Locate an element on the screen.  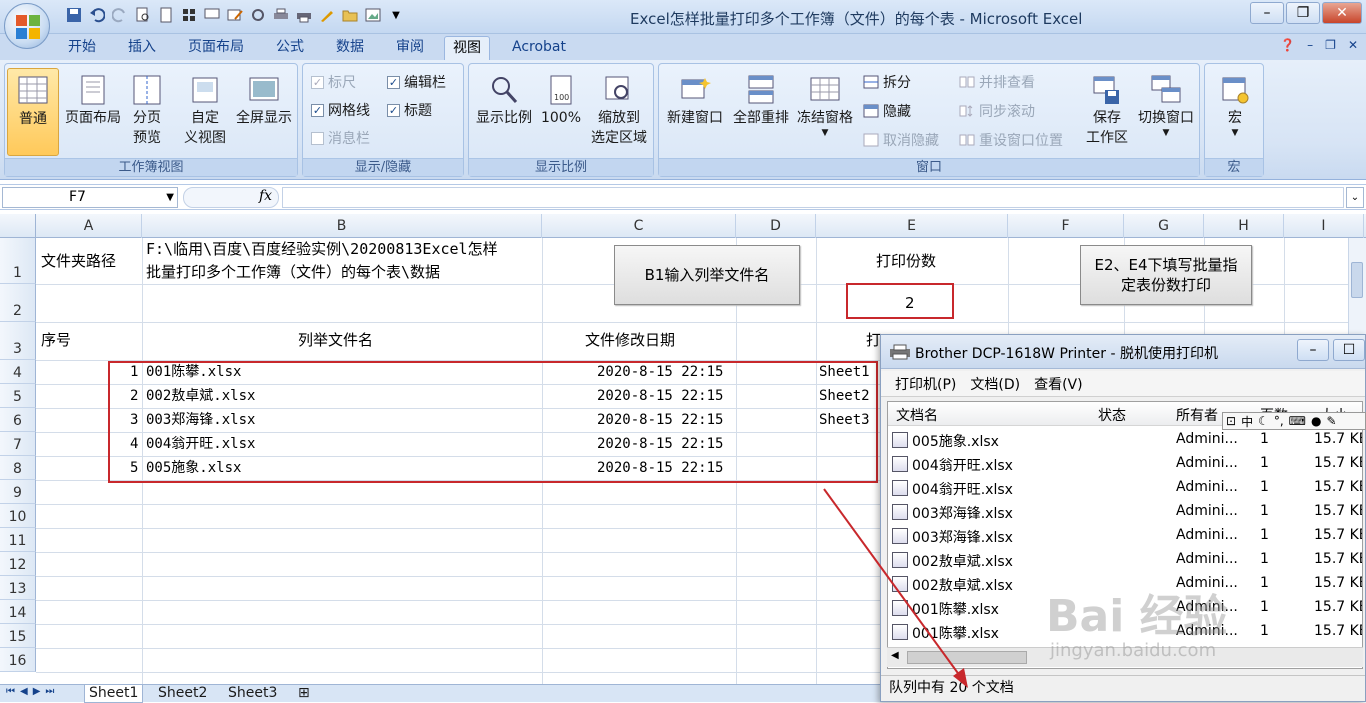
name-box-dropdown-icon: ▼ is located at coordinates (170, 197).